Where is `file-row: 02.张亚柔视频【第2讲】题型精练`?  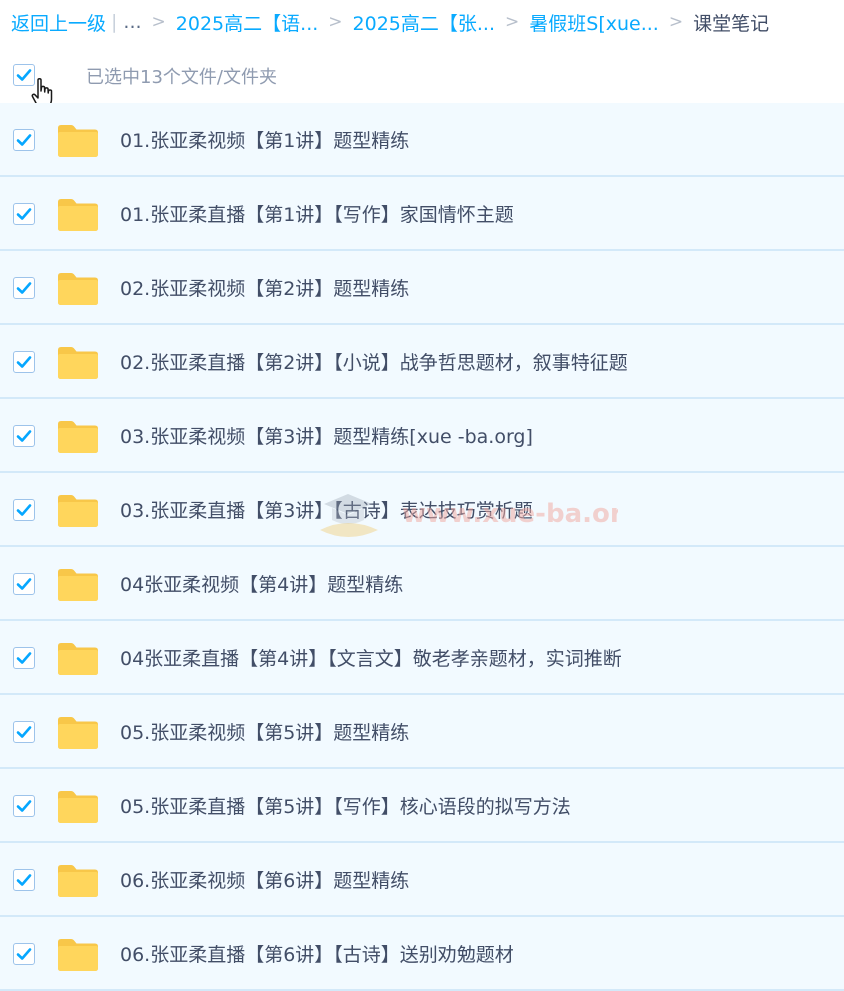 file-row: 02.张亚柔视频【第2讲】题型精练 is located at coordinates (422, 288).